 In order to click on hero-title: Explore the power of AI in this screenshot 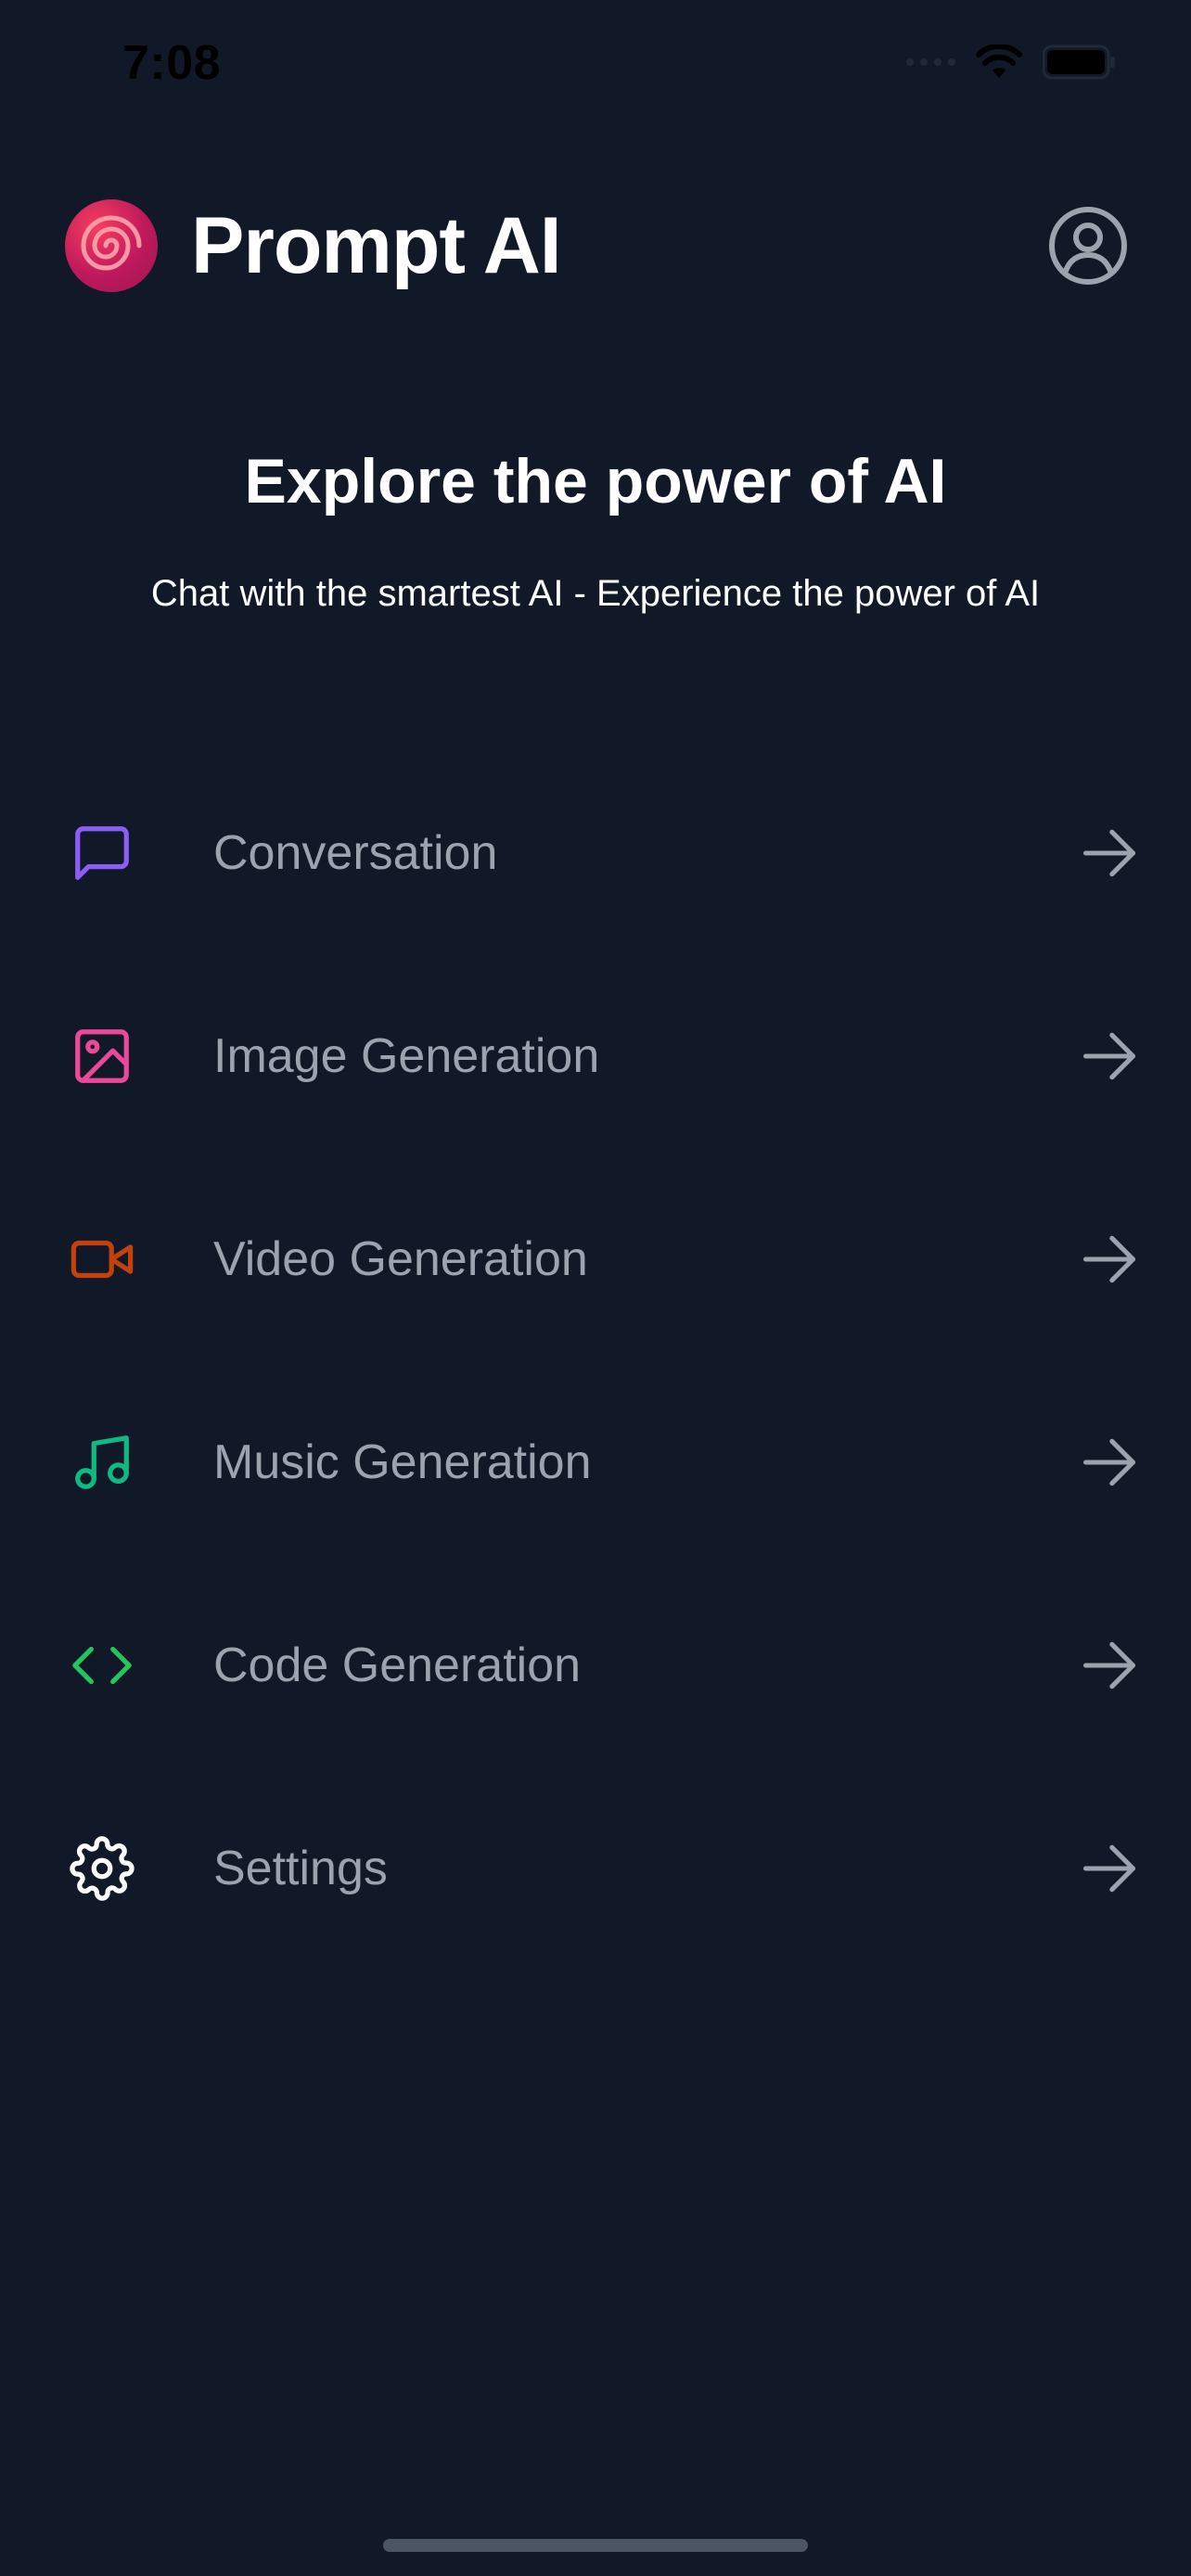, I will do `click(595, 481)`.